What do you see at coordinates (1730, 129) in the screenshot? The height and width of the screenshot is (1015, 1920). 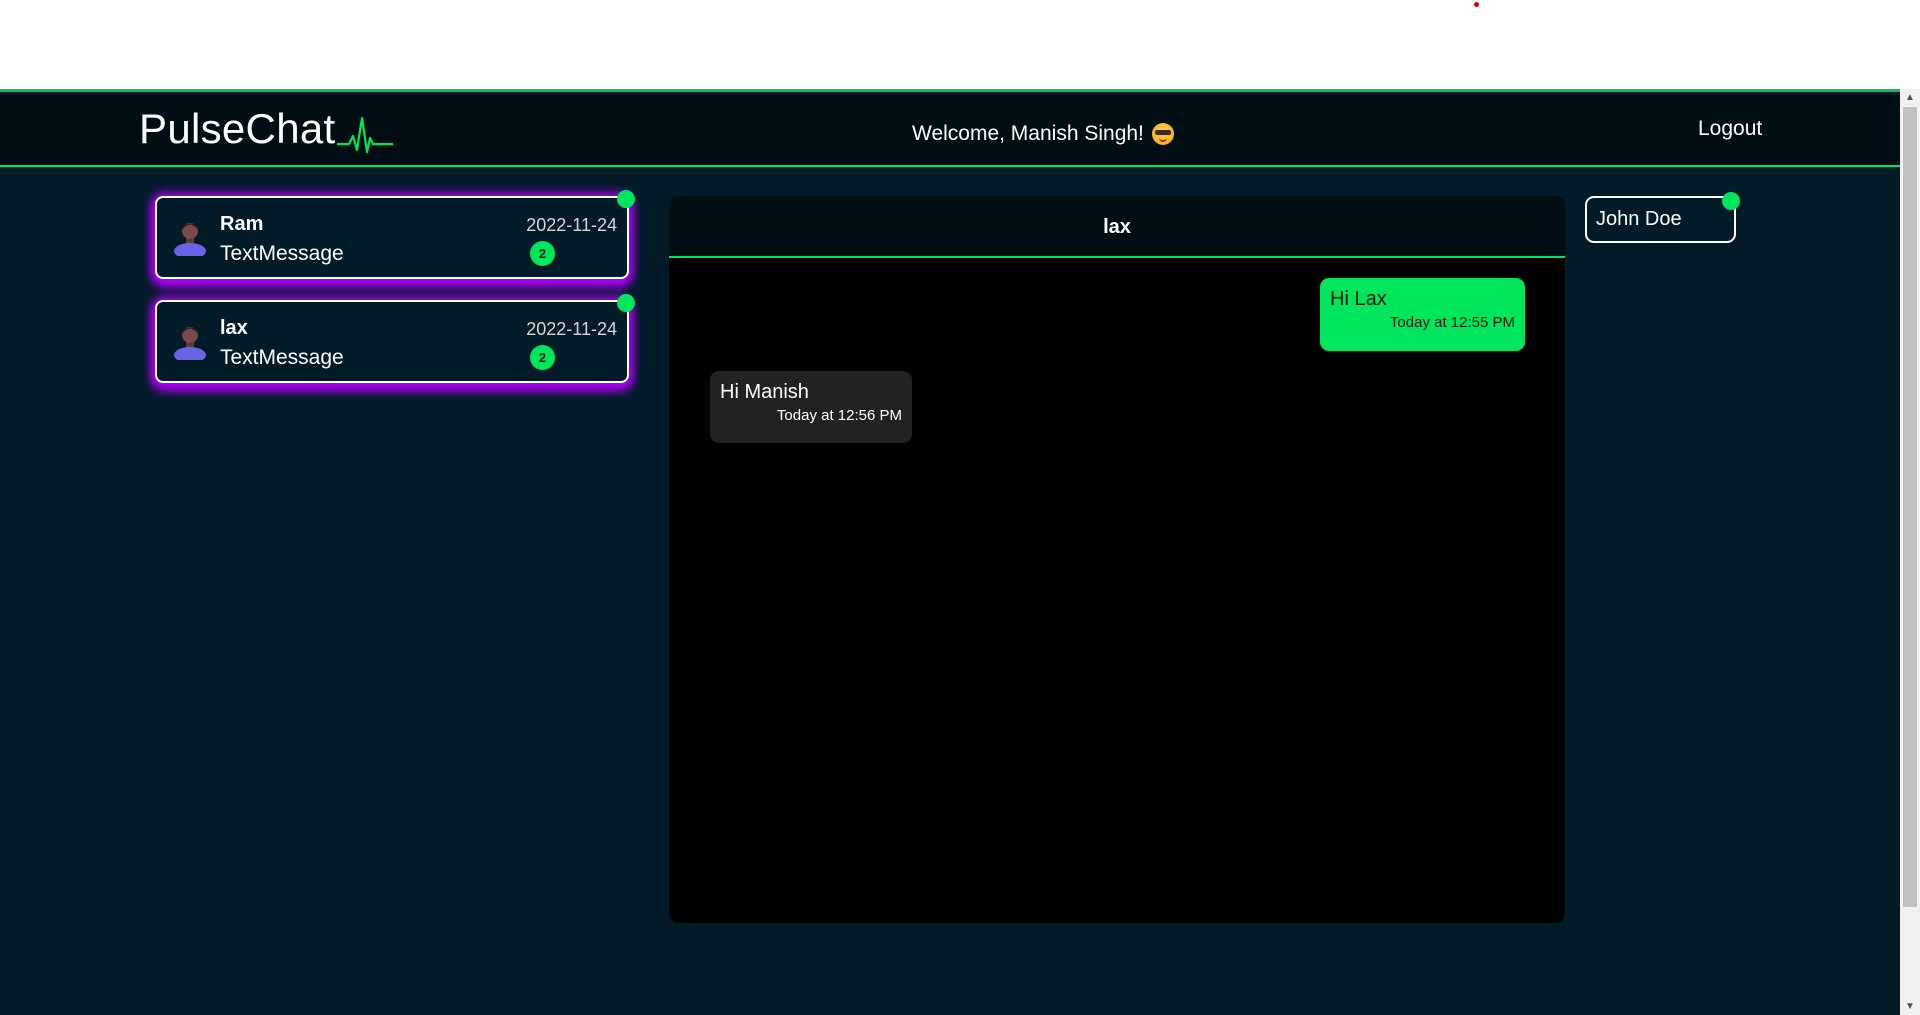 I see `logout-button: Logout` at bounding box center [1730, 129].